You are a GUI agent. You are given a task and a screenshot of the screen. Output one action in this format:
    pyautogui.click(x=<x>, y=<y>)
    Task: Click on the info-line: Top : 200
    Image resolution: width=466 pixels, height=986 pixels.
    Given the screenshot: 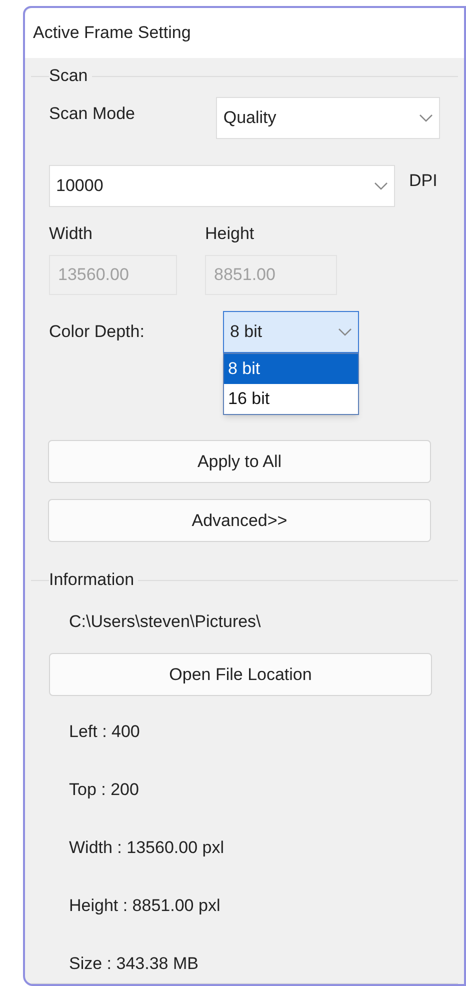 What is the action you would take?
    pyautogui.click(x=104, y=789)
    